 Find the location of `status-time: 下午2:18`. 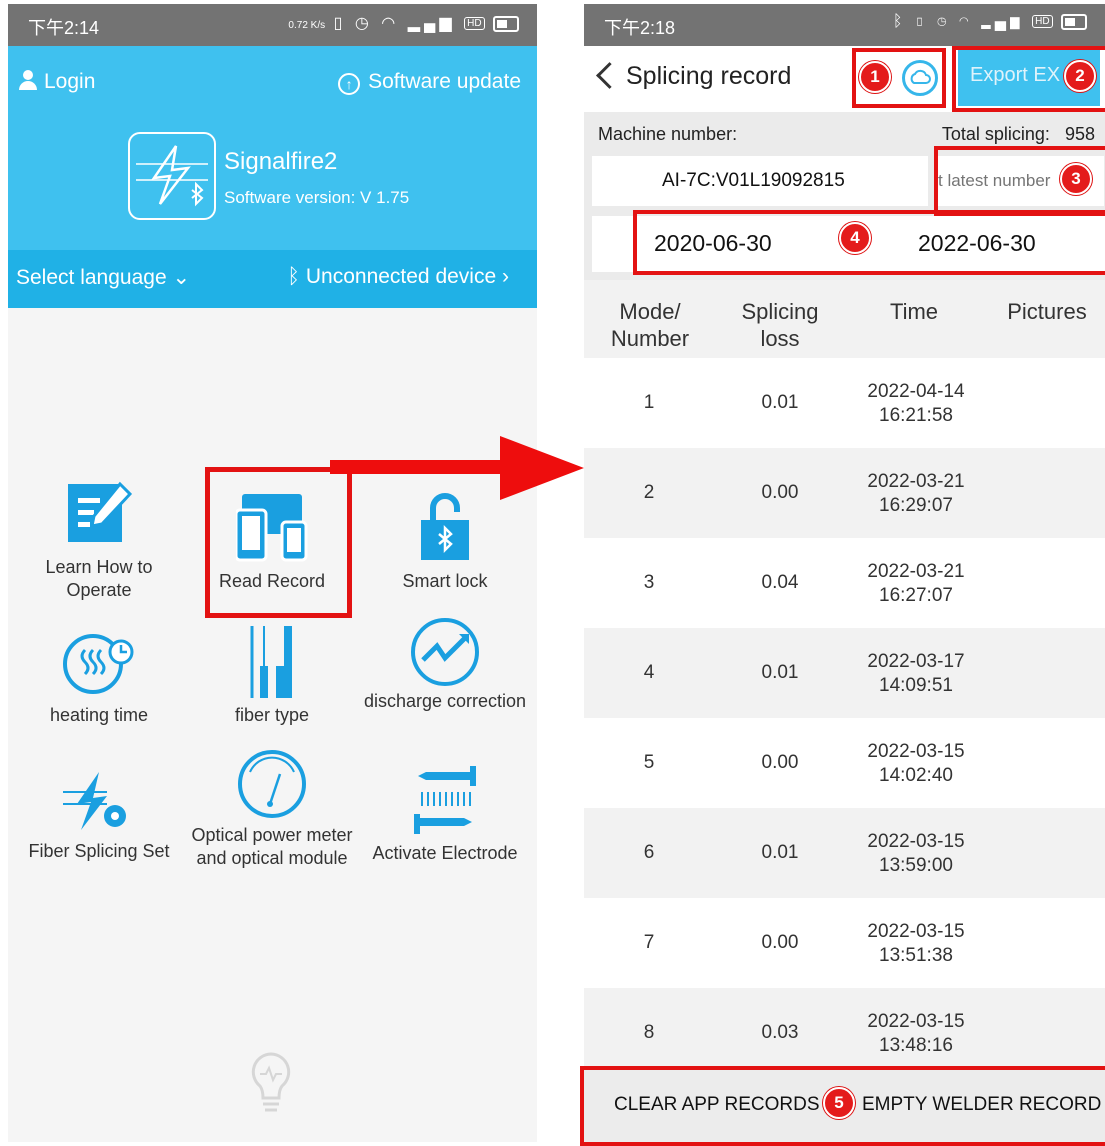

status-time: 下午2:18 is located at coordinates (640, 28).